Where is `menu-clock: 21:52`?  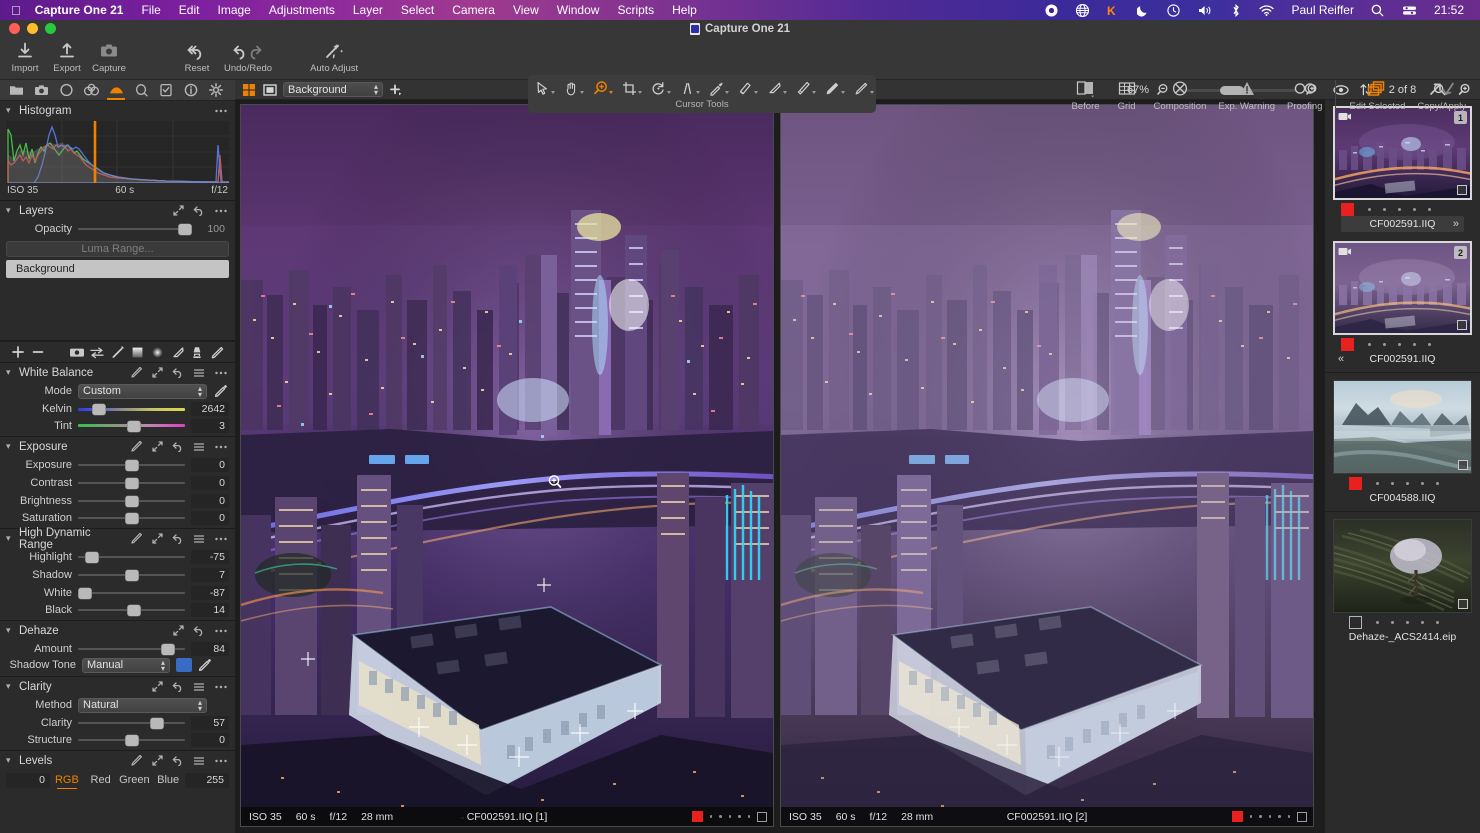
menu-clock: 21:52 is located at coordinates (1449, 10).